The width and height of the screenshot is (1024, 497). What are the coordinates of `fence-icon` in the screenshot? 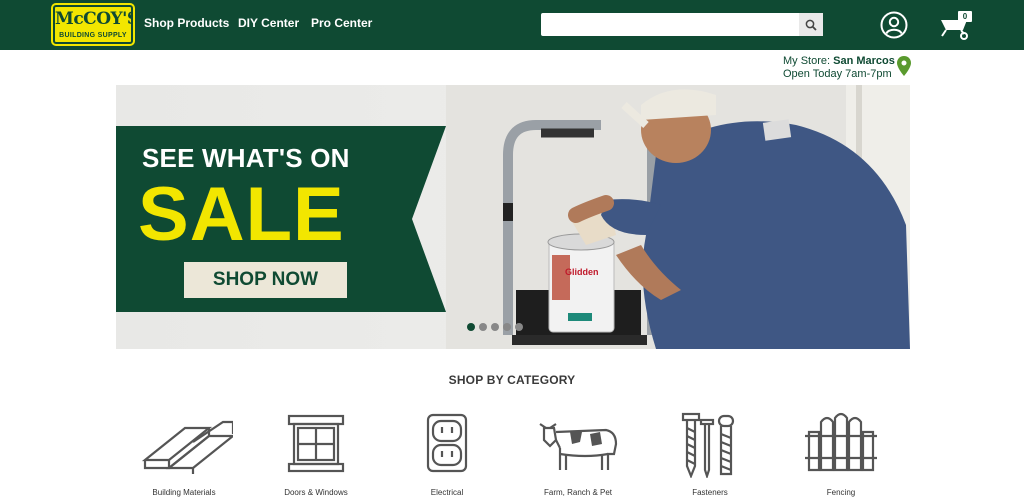 It's located at (841, 442).